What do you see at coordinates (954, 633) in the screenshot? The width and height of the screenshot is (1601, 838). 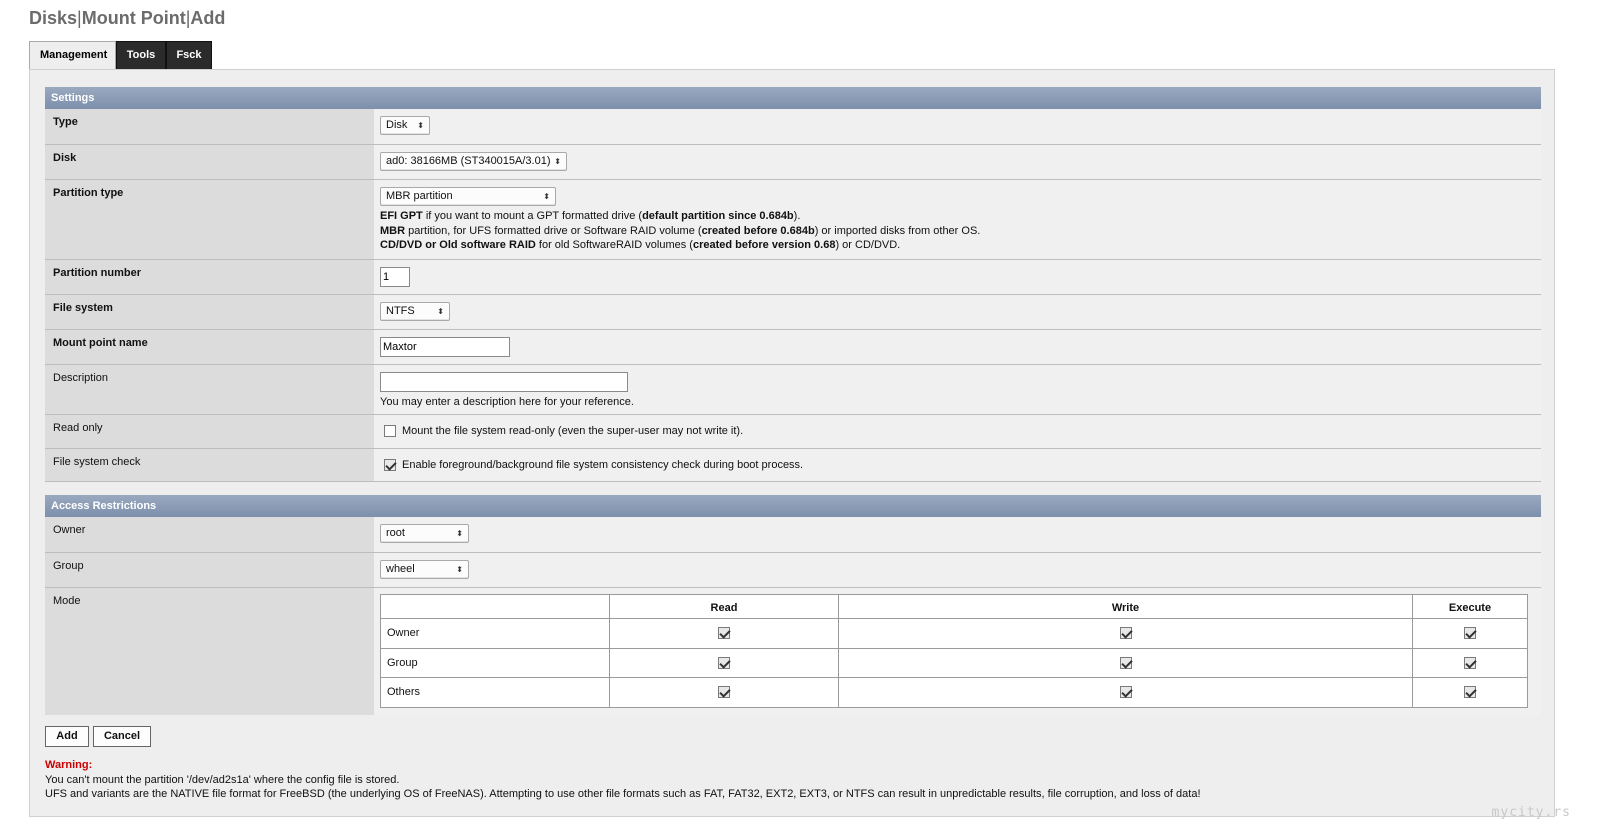 I see `table-row: Owner` at bounding box center [954, 633].